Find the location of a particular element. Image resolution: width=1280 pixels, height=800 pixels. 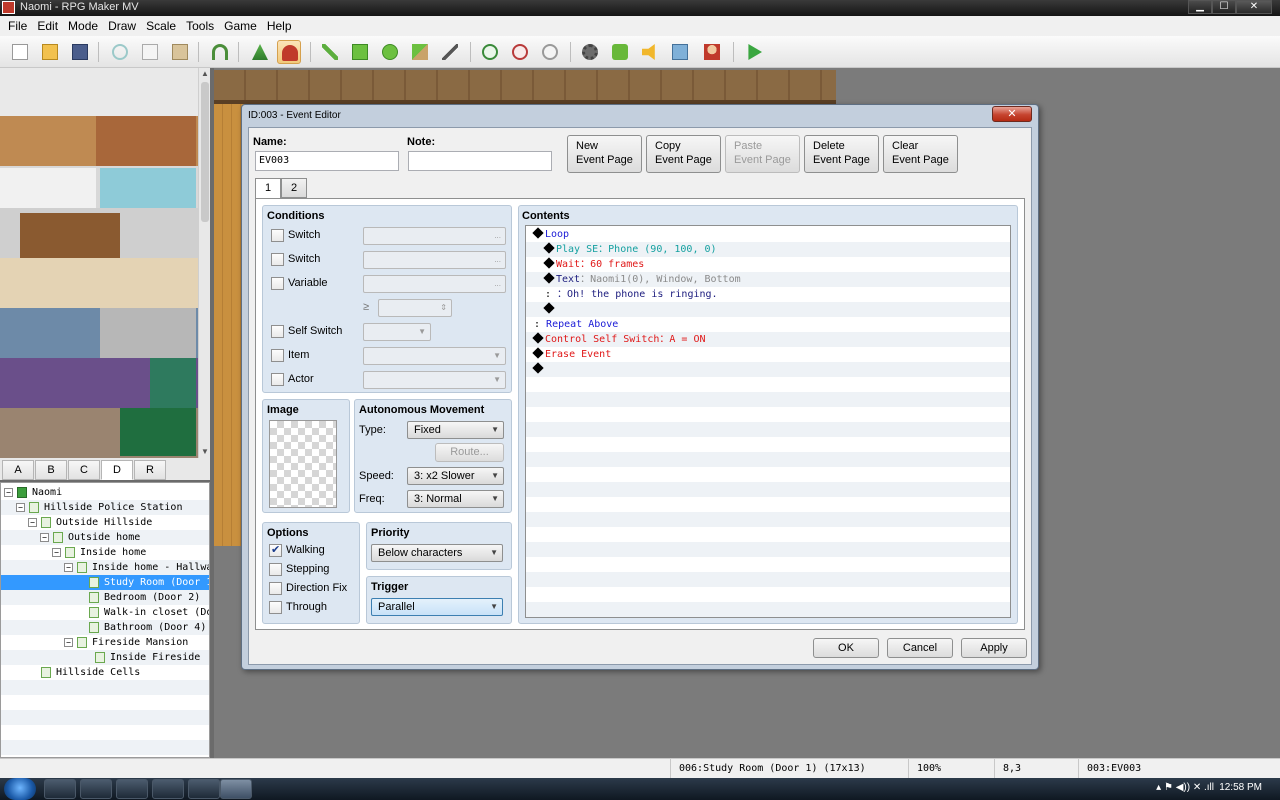

fill-icon is located at coordinates (420, 52).